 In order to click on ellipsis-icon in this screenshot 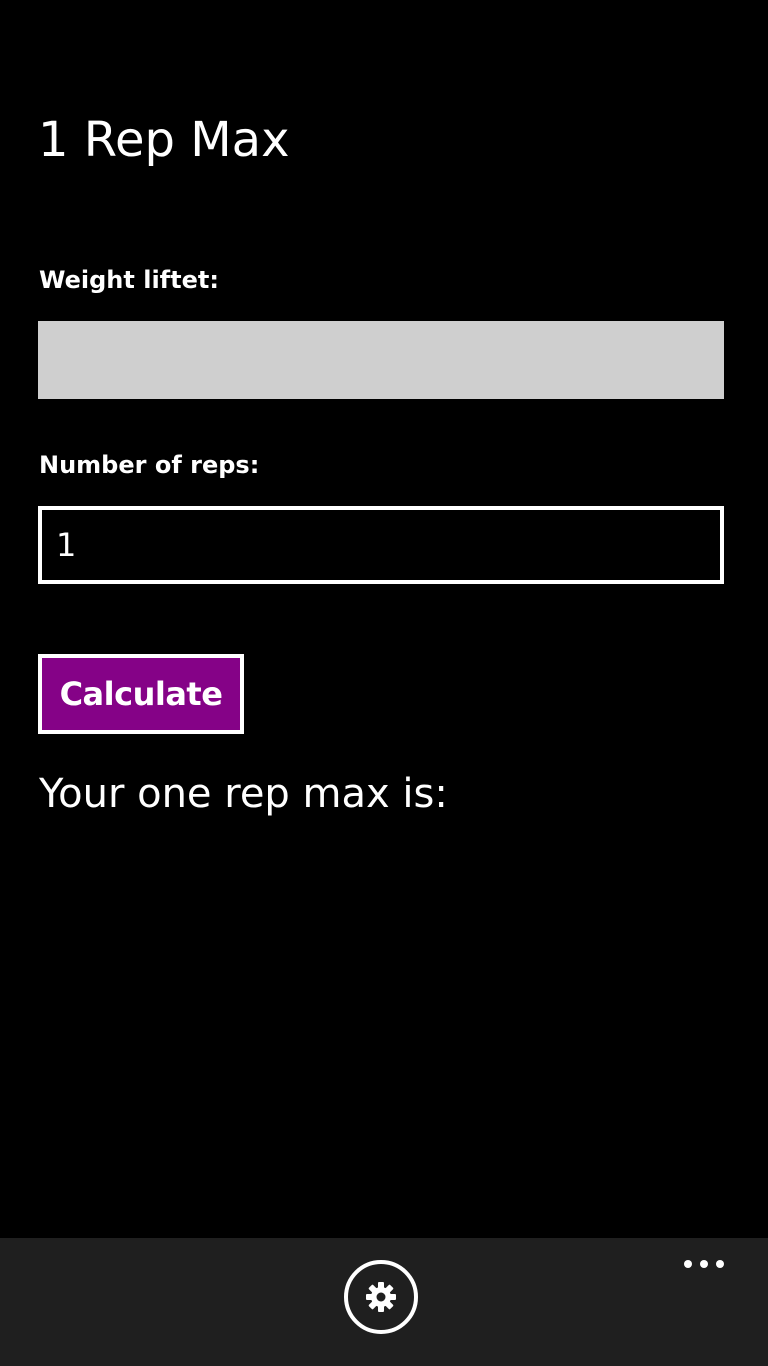, I will do `click(688, 1264)`.